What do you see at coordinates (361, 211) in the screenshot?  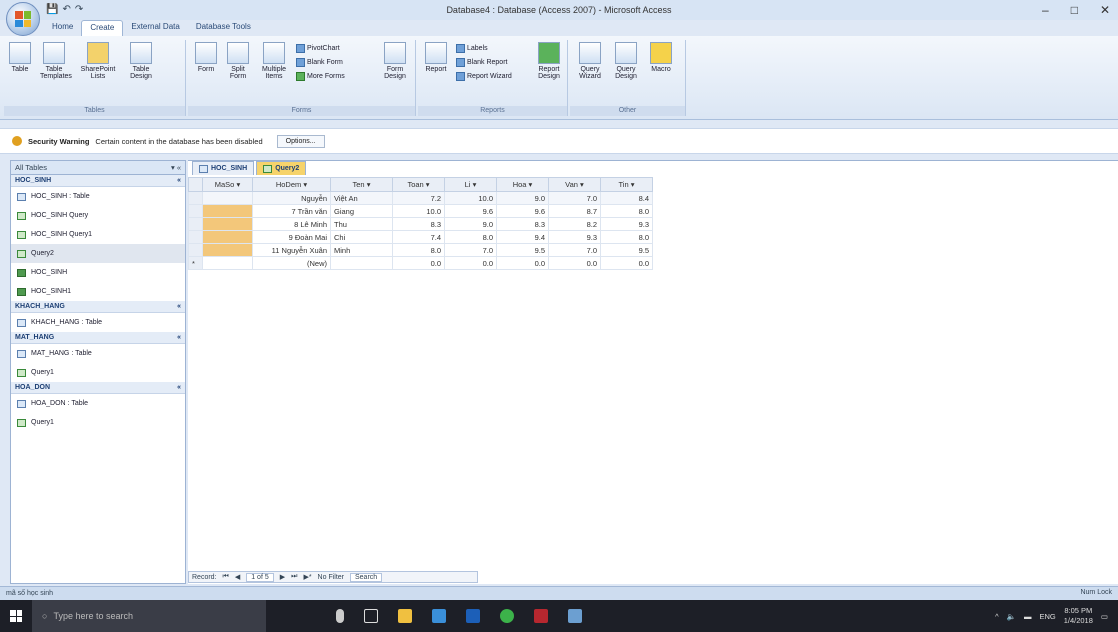 I see `table-cell: Giang` at bounding box center [361, 211].